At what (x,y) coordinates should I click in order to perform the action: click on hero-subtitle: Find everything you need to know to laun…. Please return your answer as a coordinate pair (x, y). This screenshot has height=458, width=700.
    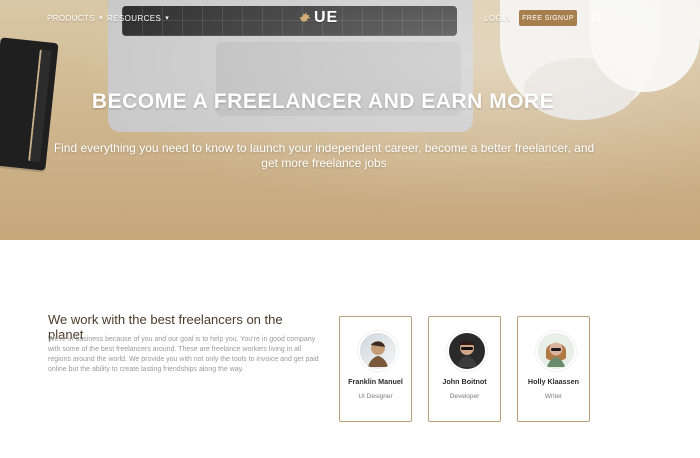
    Looking at the image, I should click on (324, 155).